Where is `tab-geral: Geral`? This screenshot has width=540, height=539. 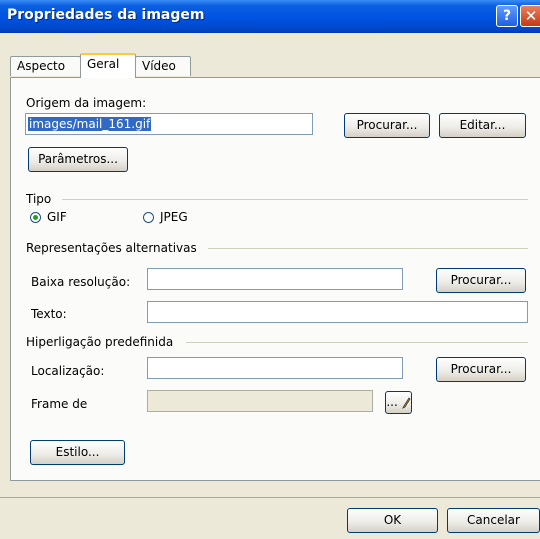 tab-geral: Geral is located at coordinates (108, 65).